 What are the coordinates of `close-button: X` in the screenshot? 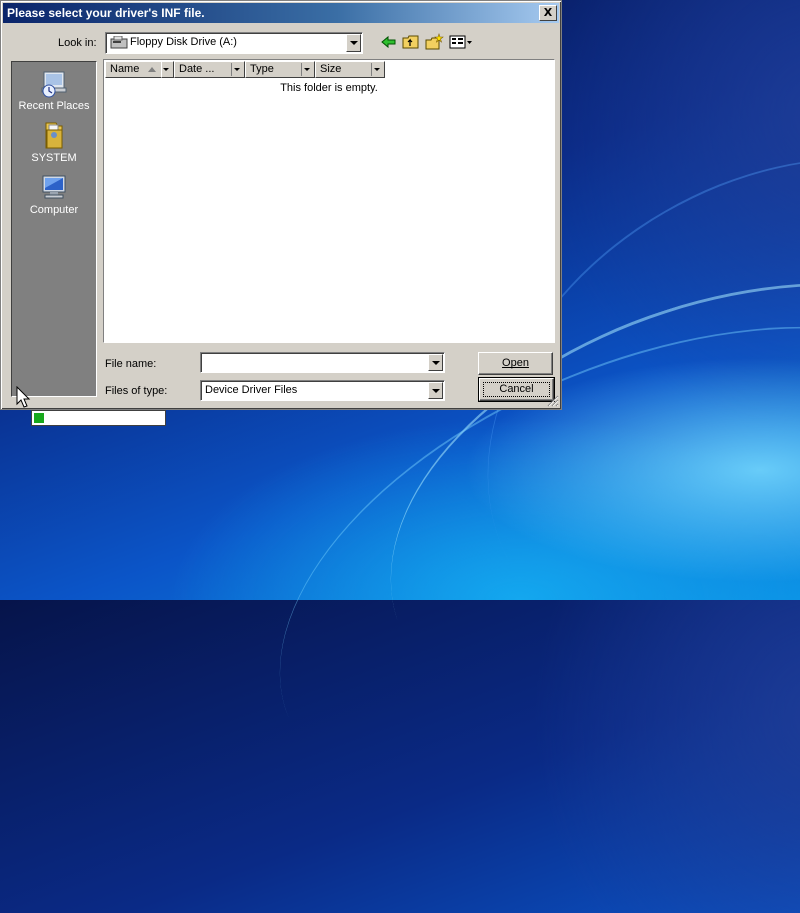 It's located at (548, 13).